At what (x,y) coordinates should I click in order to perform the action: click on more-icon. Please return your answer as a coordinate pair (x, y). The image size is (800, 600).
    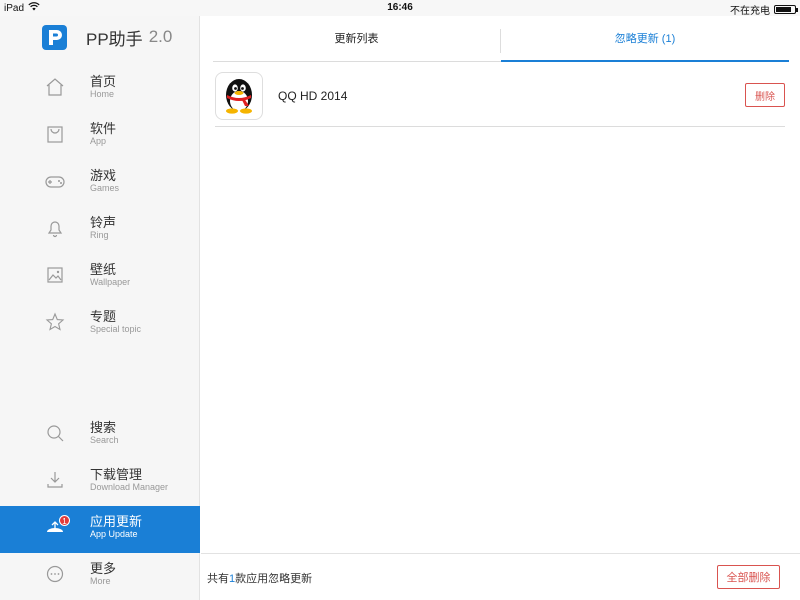
    Looking at the image, I should click on (55, 574).